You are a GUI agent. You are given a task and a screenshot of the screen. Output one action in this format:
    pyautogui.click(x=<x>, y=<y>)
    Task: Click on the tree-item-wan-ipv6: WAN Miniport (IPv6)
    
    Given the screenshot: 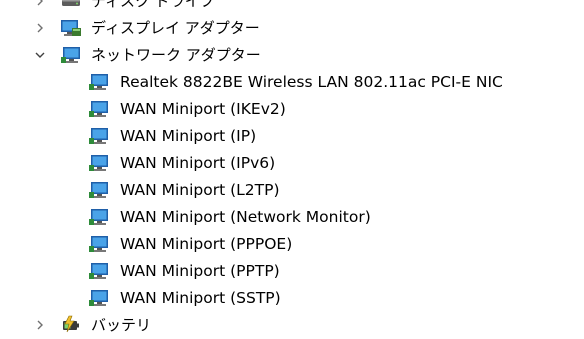 What is the action you would take?
    pyautogui.click(x=292, y=162)
    